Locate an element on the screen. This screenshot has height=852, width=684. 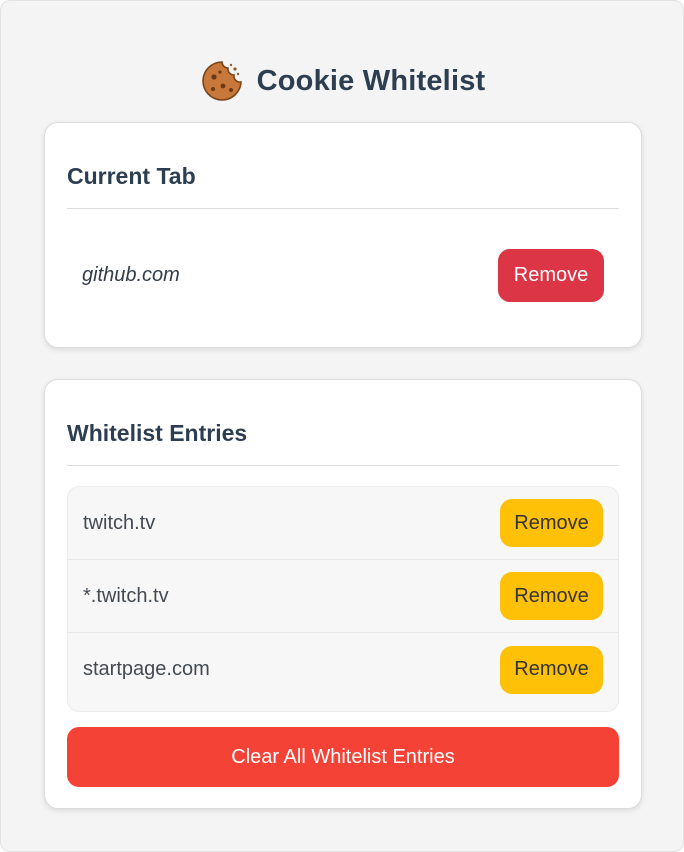
entry-domain: twitch.tv is located at coordinates (119, 522).